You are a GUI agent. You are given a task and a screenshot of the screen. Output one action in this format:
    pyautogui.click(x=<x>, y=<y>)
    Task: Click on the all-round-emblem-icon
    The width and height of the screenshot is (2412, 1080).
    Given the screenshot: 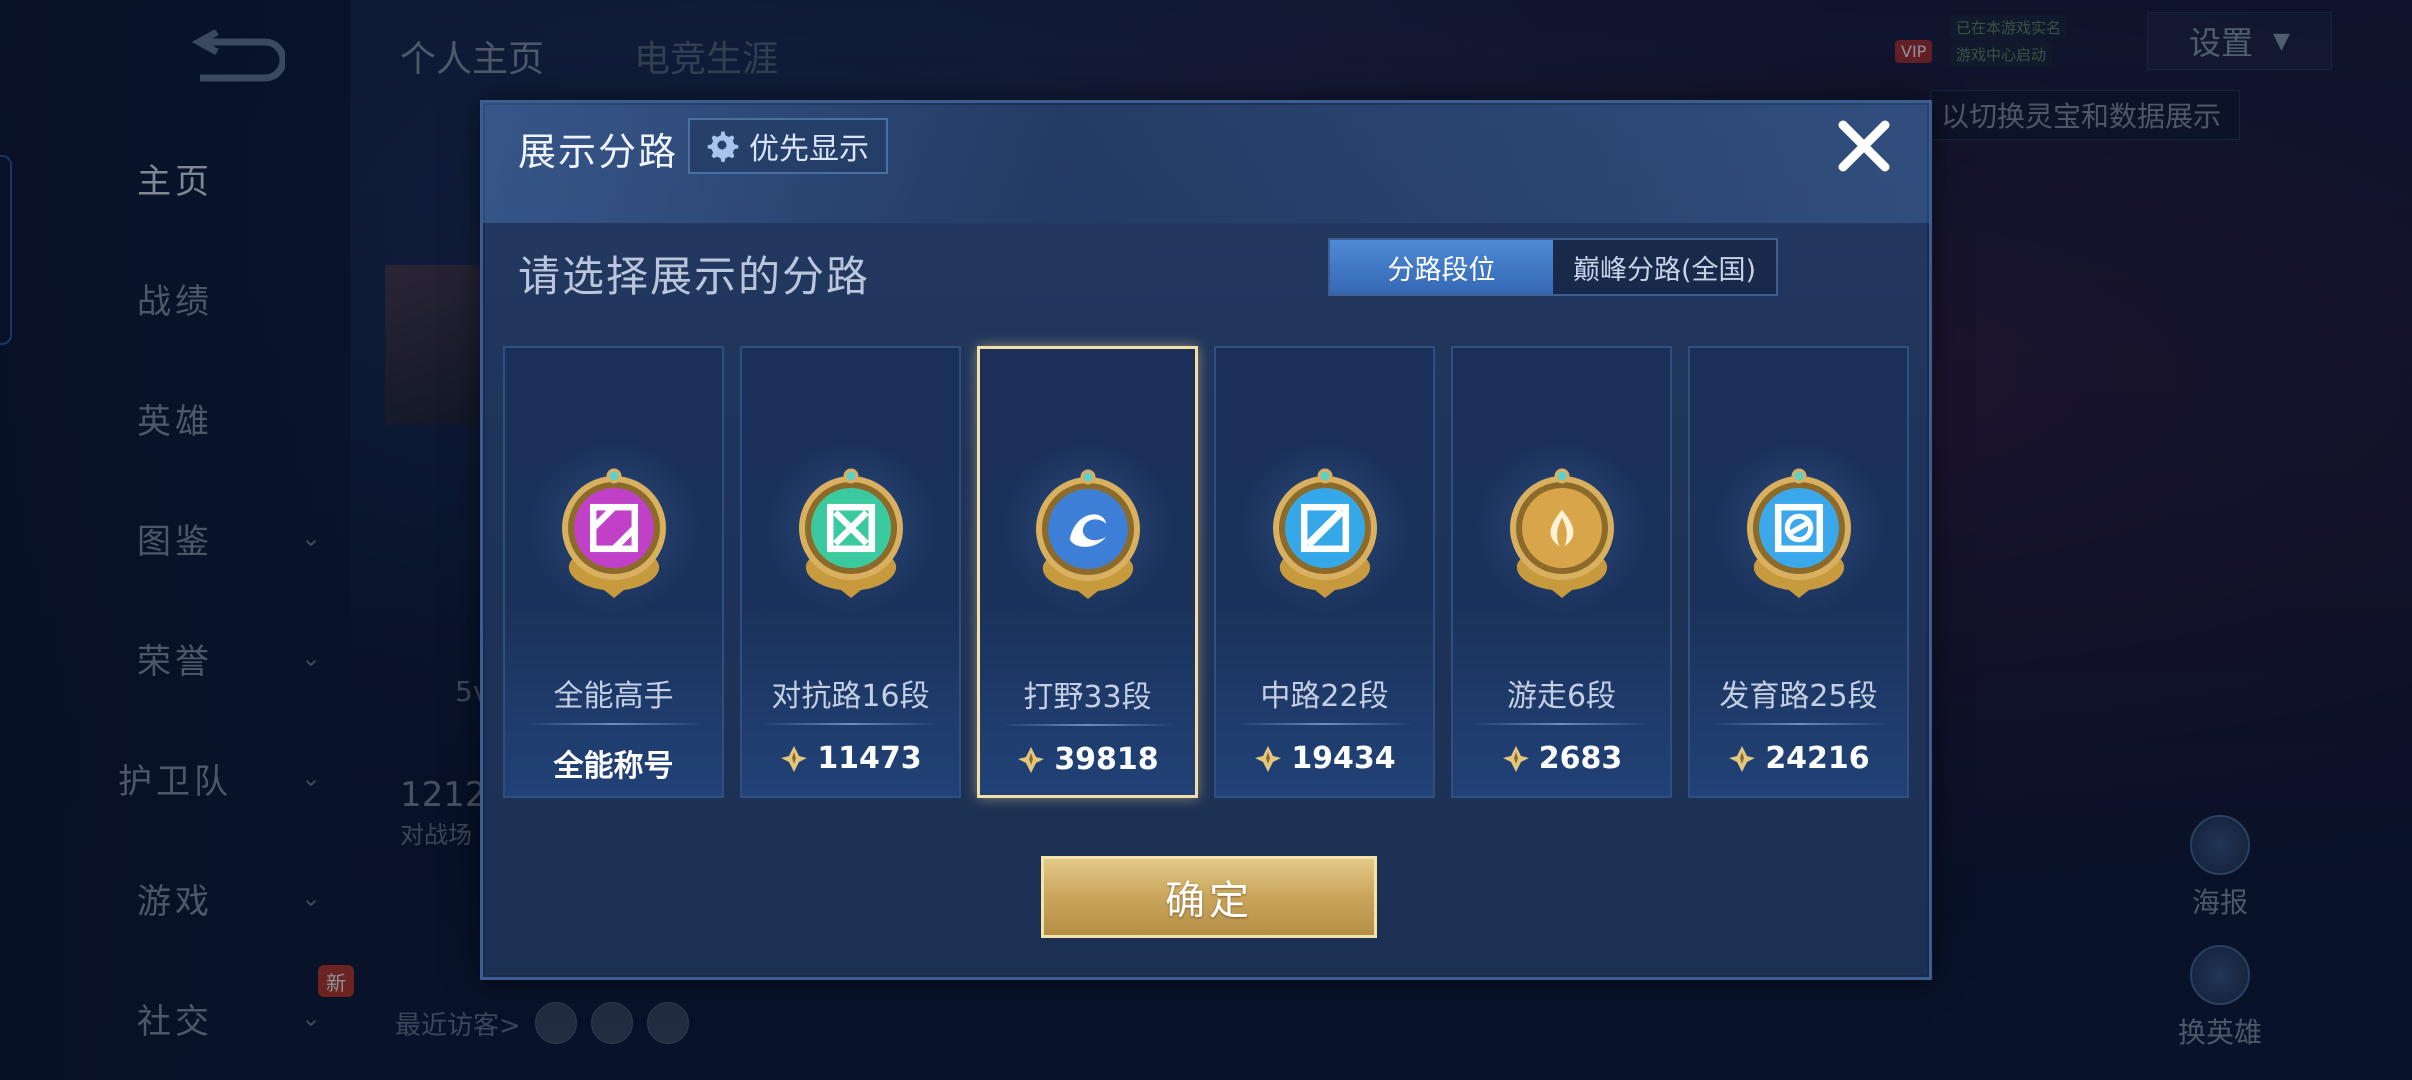 What is the action you would take?
    pyautogui.click(x=613, y=533)
    